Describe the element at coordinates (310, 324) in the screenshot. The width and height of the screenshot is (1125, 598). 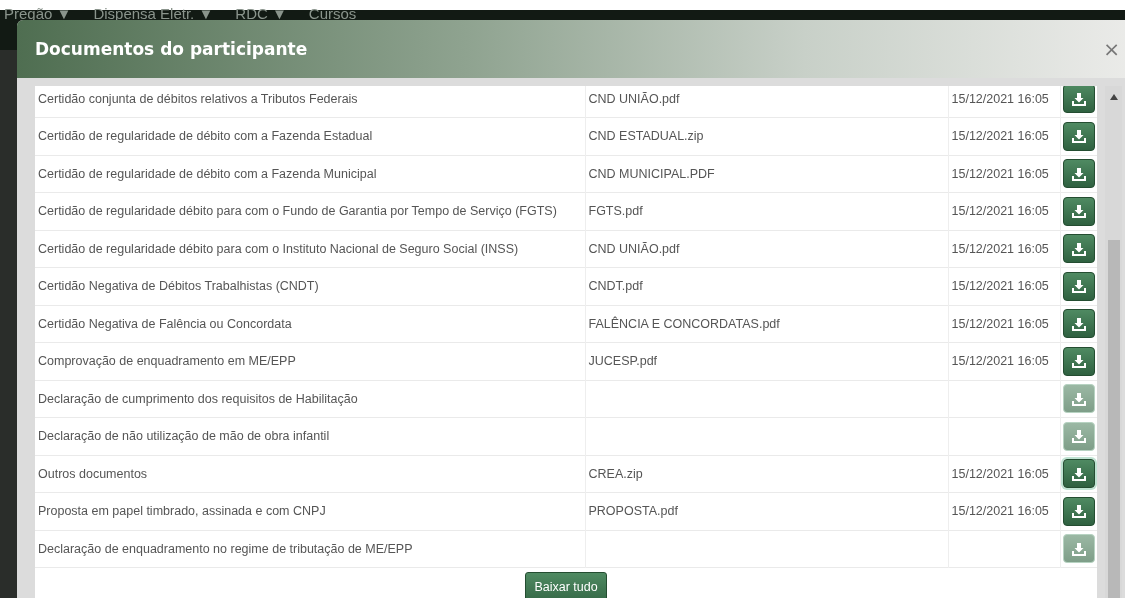
I see `document-name-cell: Certidão Negativa de Falência ou Concordata` at that location.